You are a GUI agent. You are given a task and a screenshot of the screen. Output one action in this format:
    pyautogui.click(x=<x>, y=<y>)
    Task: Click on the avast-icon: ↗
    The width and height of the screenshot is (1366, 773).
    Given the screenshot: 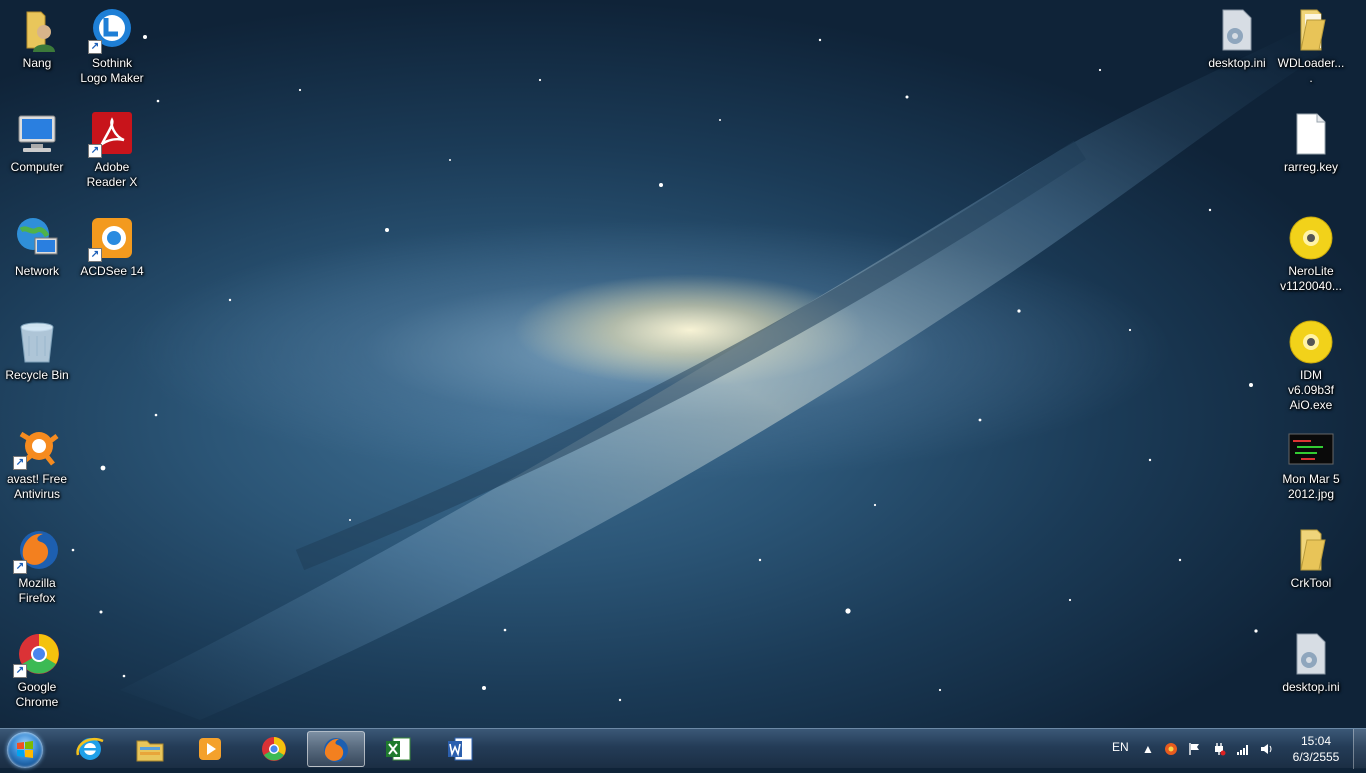 What is the action you would take?
    pyautogui.click(x=37, y=446)
    